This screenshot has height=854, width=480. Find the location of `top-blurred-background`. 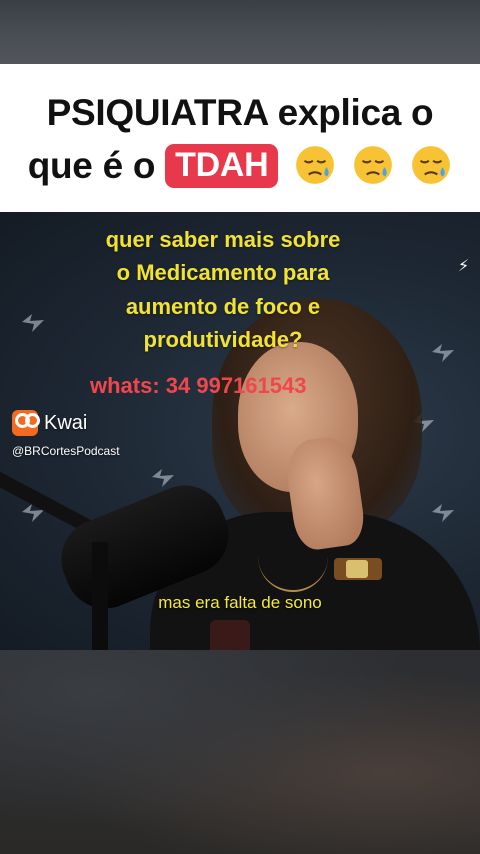

top-blurred-background is located at coordinates (240, 32).